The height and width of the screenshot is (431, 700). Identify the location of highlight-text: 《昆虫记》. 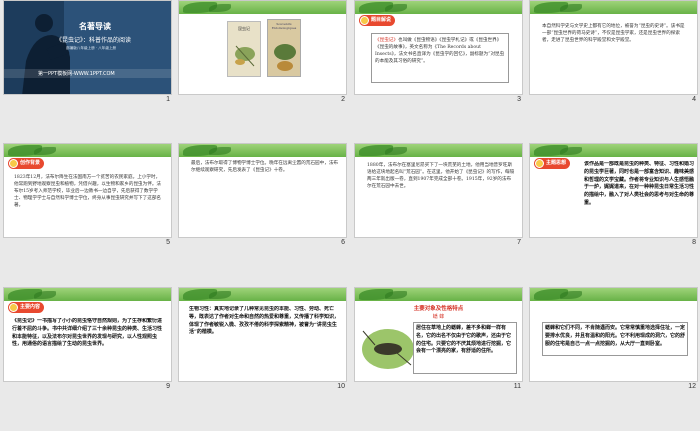
(386, 40).